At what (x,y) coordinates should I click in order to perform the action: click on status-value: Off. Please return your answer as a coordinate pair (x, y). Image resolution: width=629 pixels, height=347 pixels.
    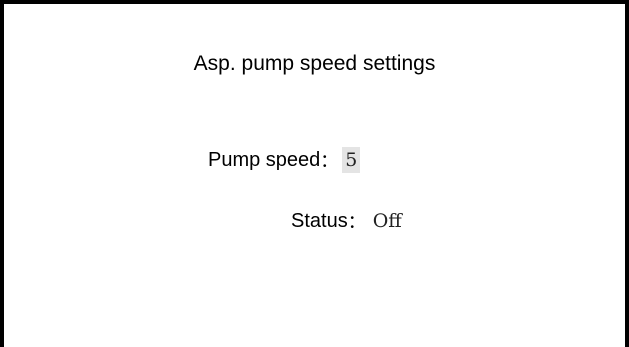
    Looking at the image, I should click on (387, 221).